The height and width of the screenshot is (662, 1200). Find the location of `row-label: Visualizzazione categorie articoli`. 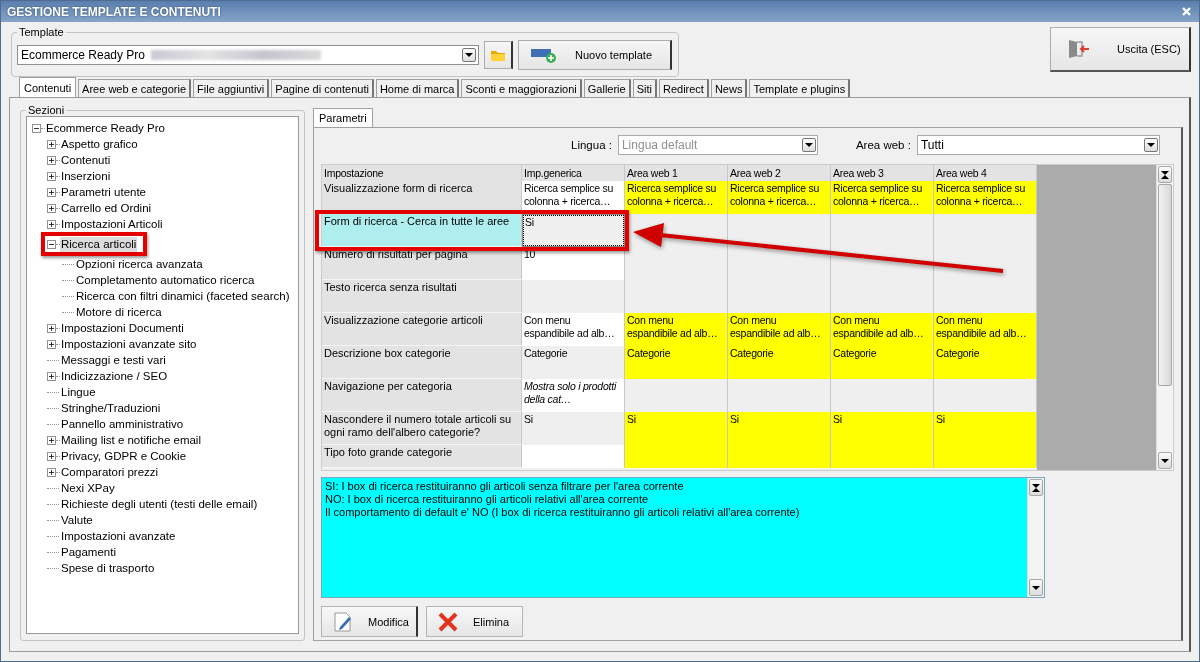

row-label: Visualizzazione categorie articoli is located at coordinates (422, 329).